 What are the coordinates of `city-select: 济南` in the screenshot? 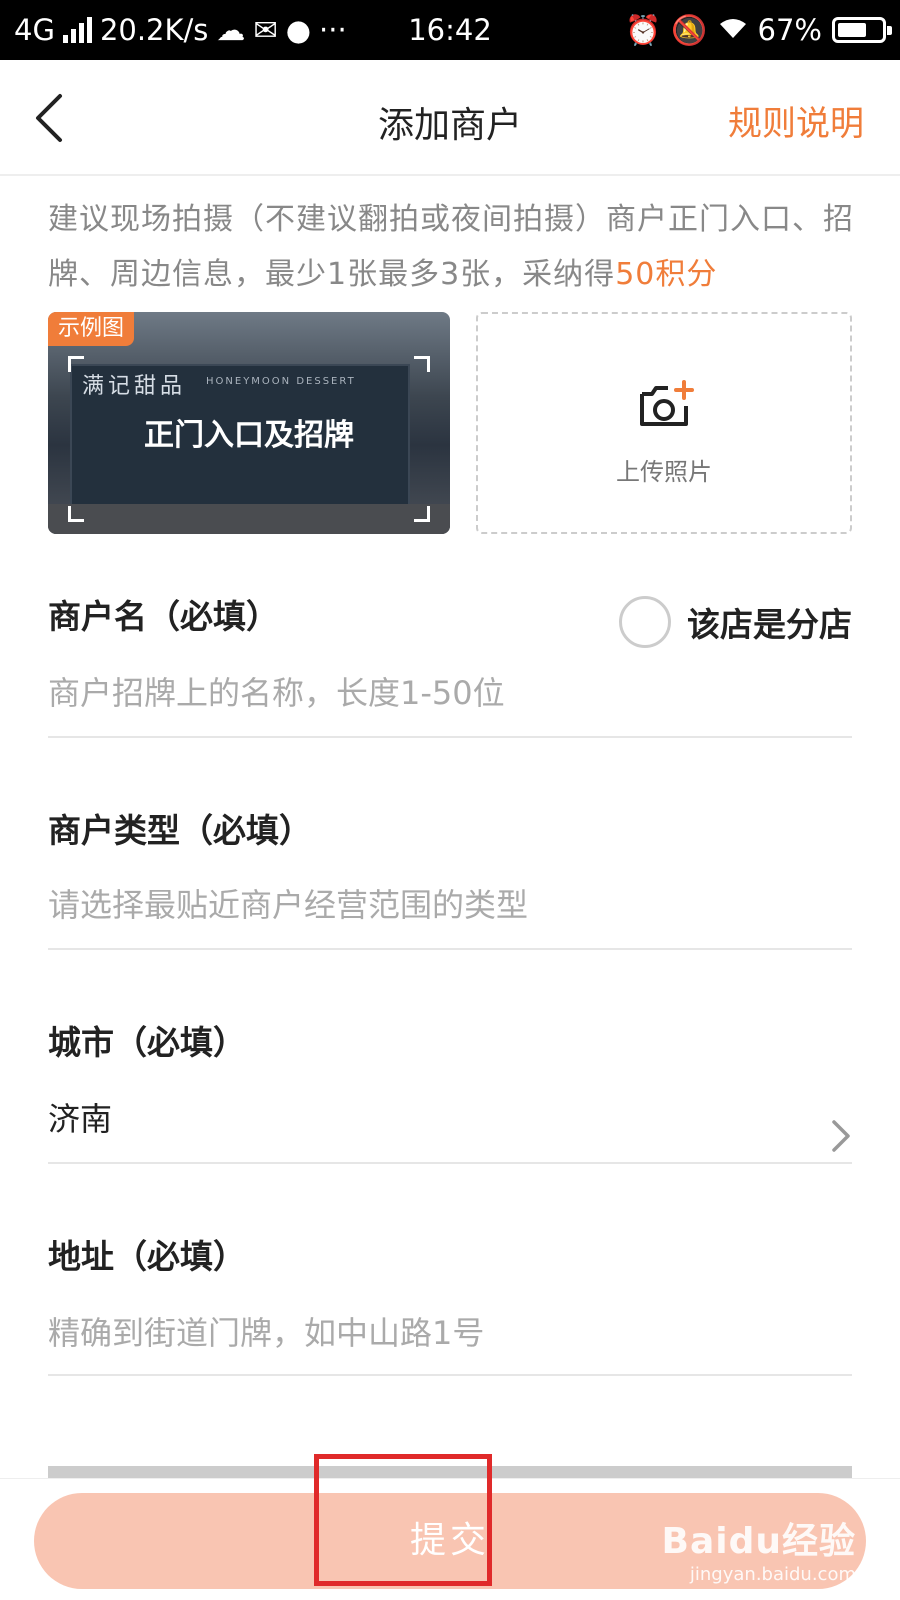 It's located at (80, 1117).